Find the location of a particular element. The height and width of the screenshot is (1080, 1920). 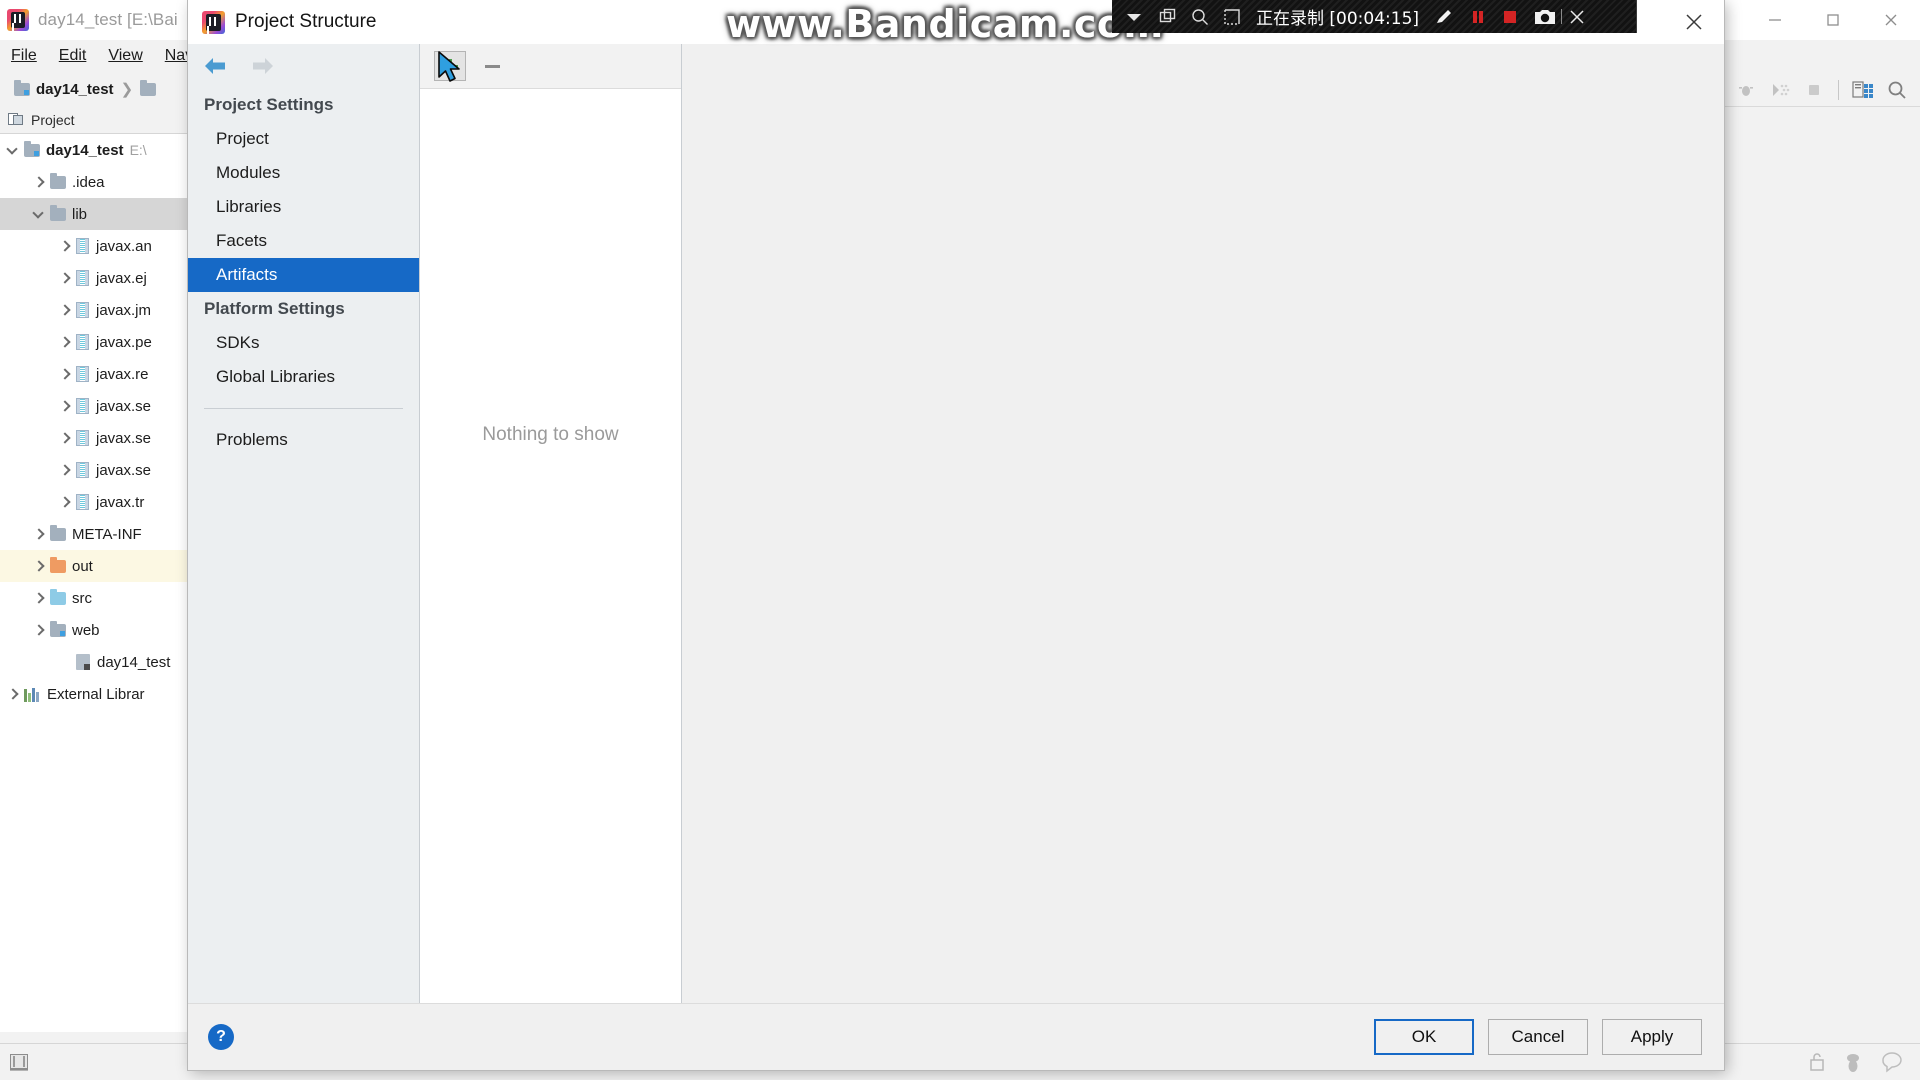

ide-minimize-button is located at coordinates (1775, 20).